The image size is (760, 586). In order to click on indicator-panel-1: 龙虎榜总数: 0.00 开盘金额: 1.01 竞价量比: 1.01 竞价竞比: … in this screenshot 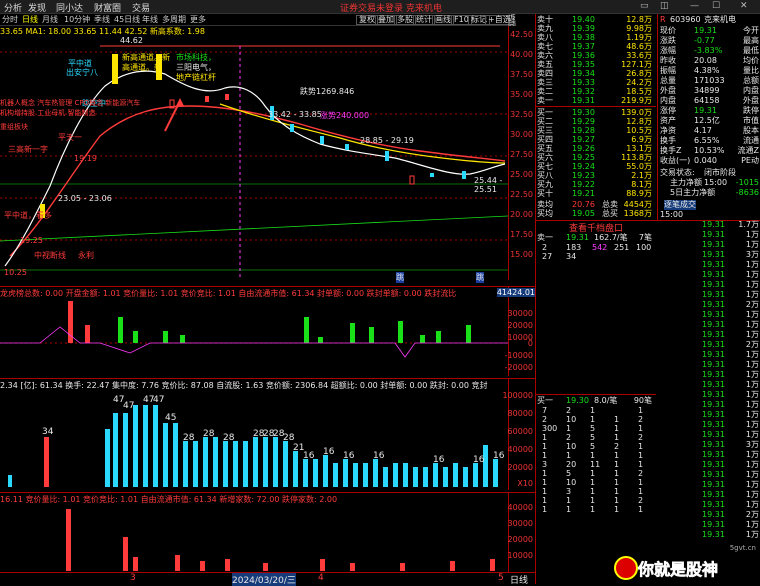, I will do `click(254, 331)`.